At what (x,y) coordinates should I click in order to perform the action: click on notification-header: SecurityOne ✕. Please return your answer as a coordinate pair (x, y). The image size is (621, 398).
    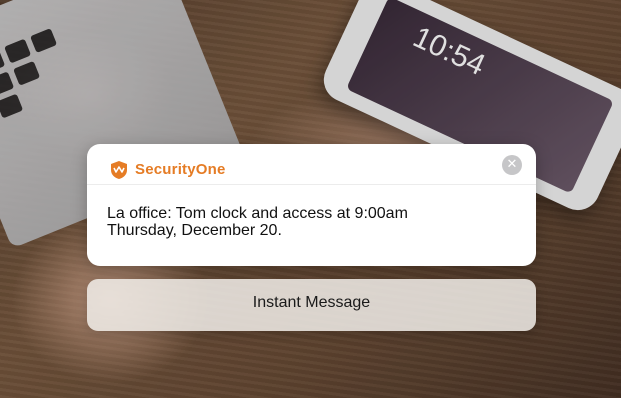
    Looking at the image, I should click on (311, 164).